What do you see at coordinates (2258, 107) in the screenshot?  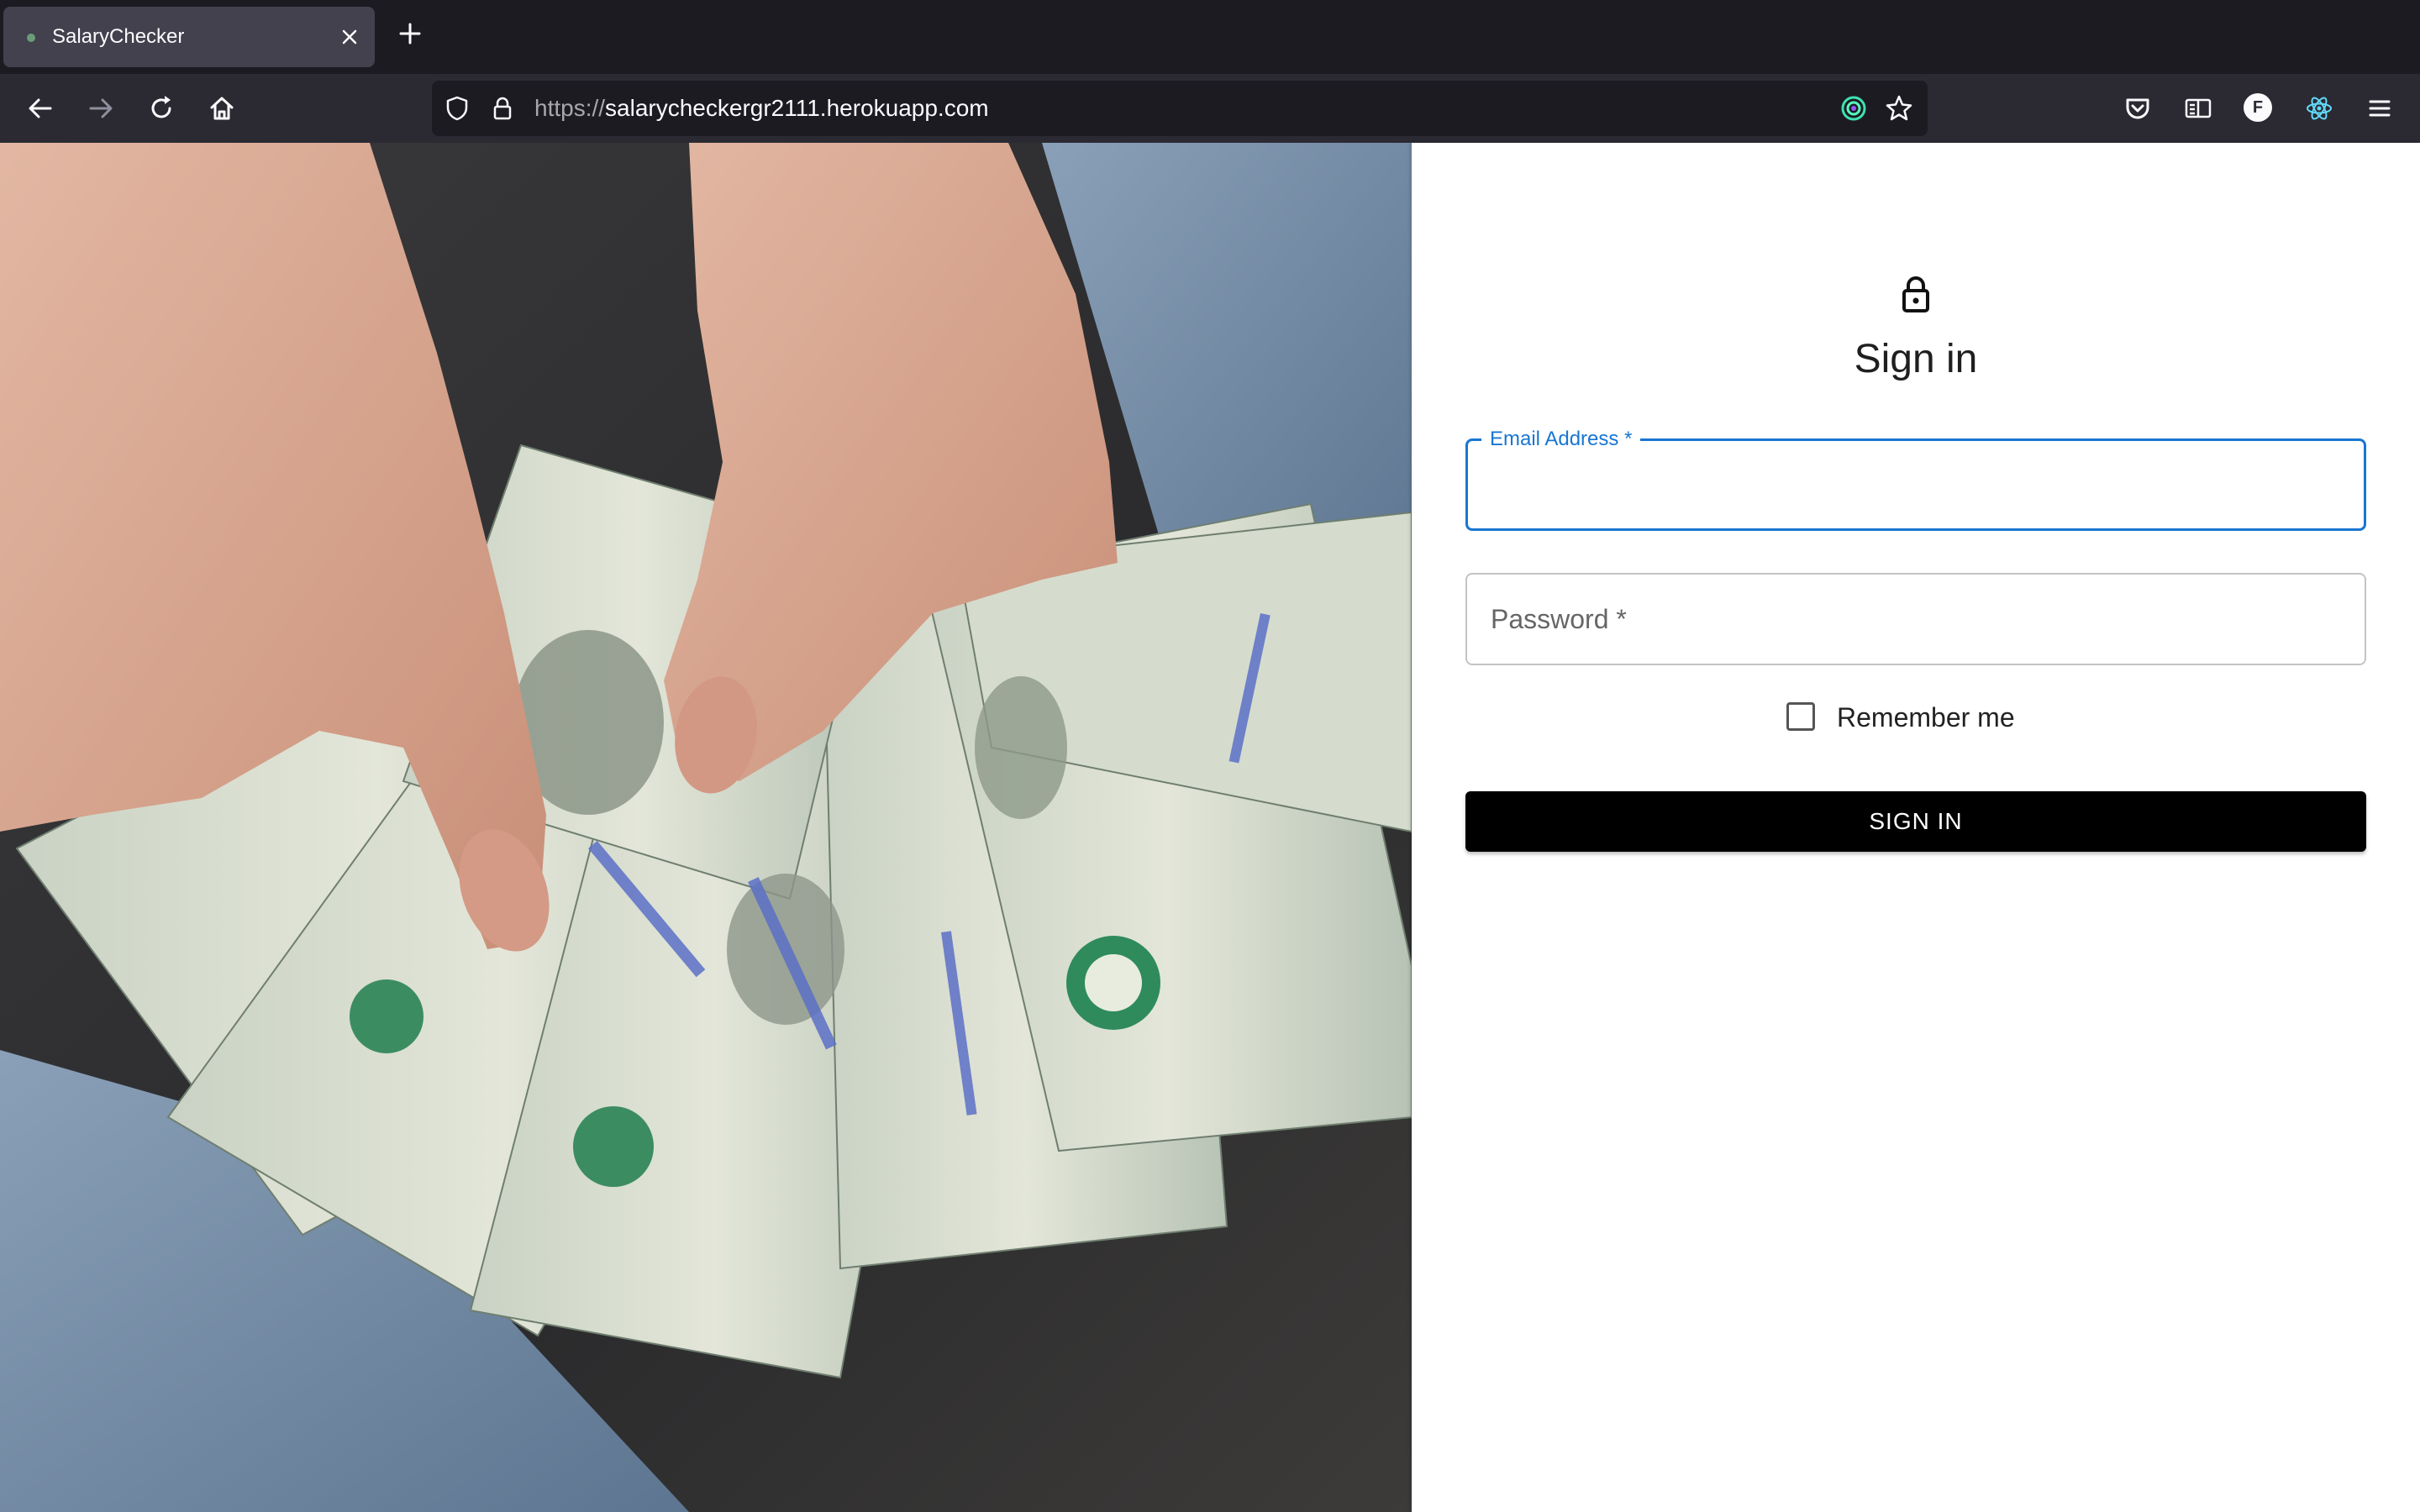 I see `account-f-icon: F` at bounding box center [2258, 107].